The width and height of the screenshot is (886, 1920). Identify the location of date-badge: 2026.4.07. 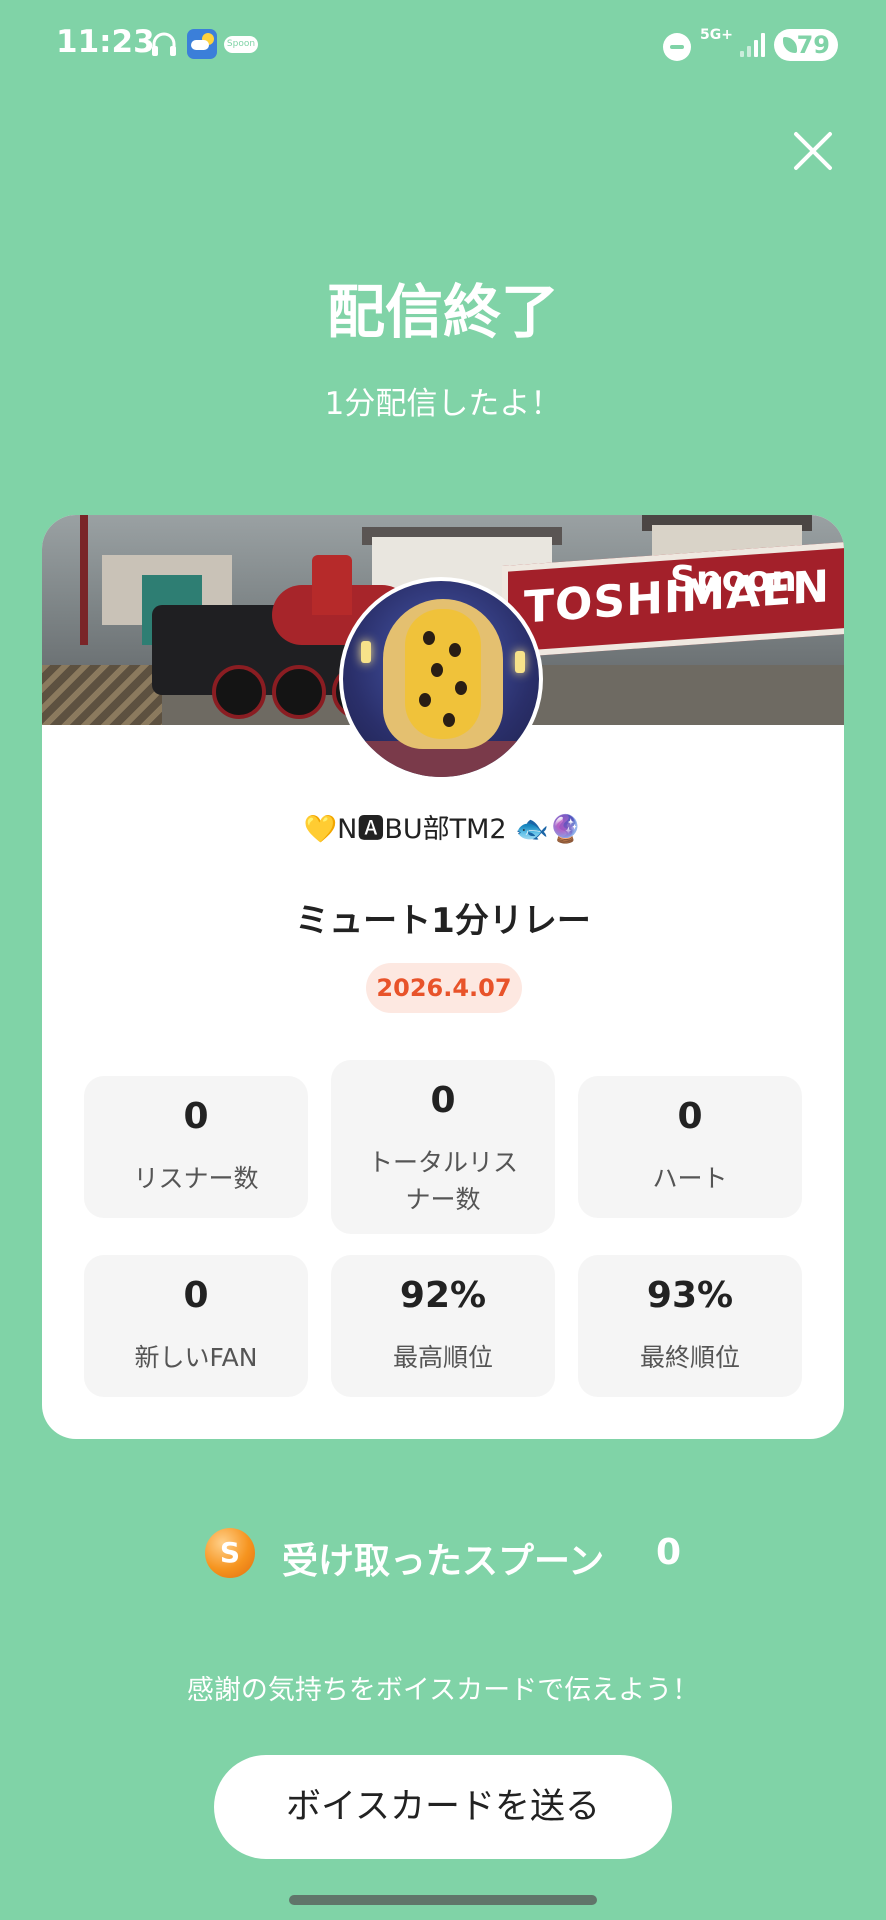
(444, 988).